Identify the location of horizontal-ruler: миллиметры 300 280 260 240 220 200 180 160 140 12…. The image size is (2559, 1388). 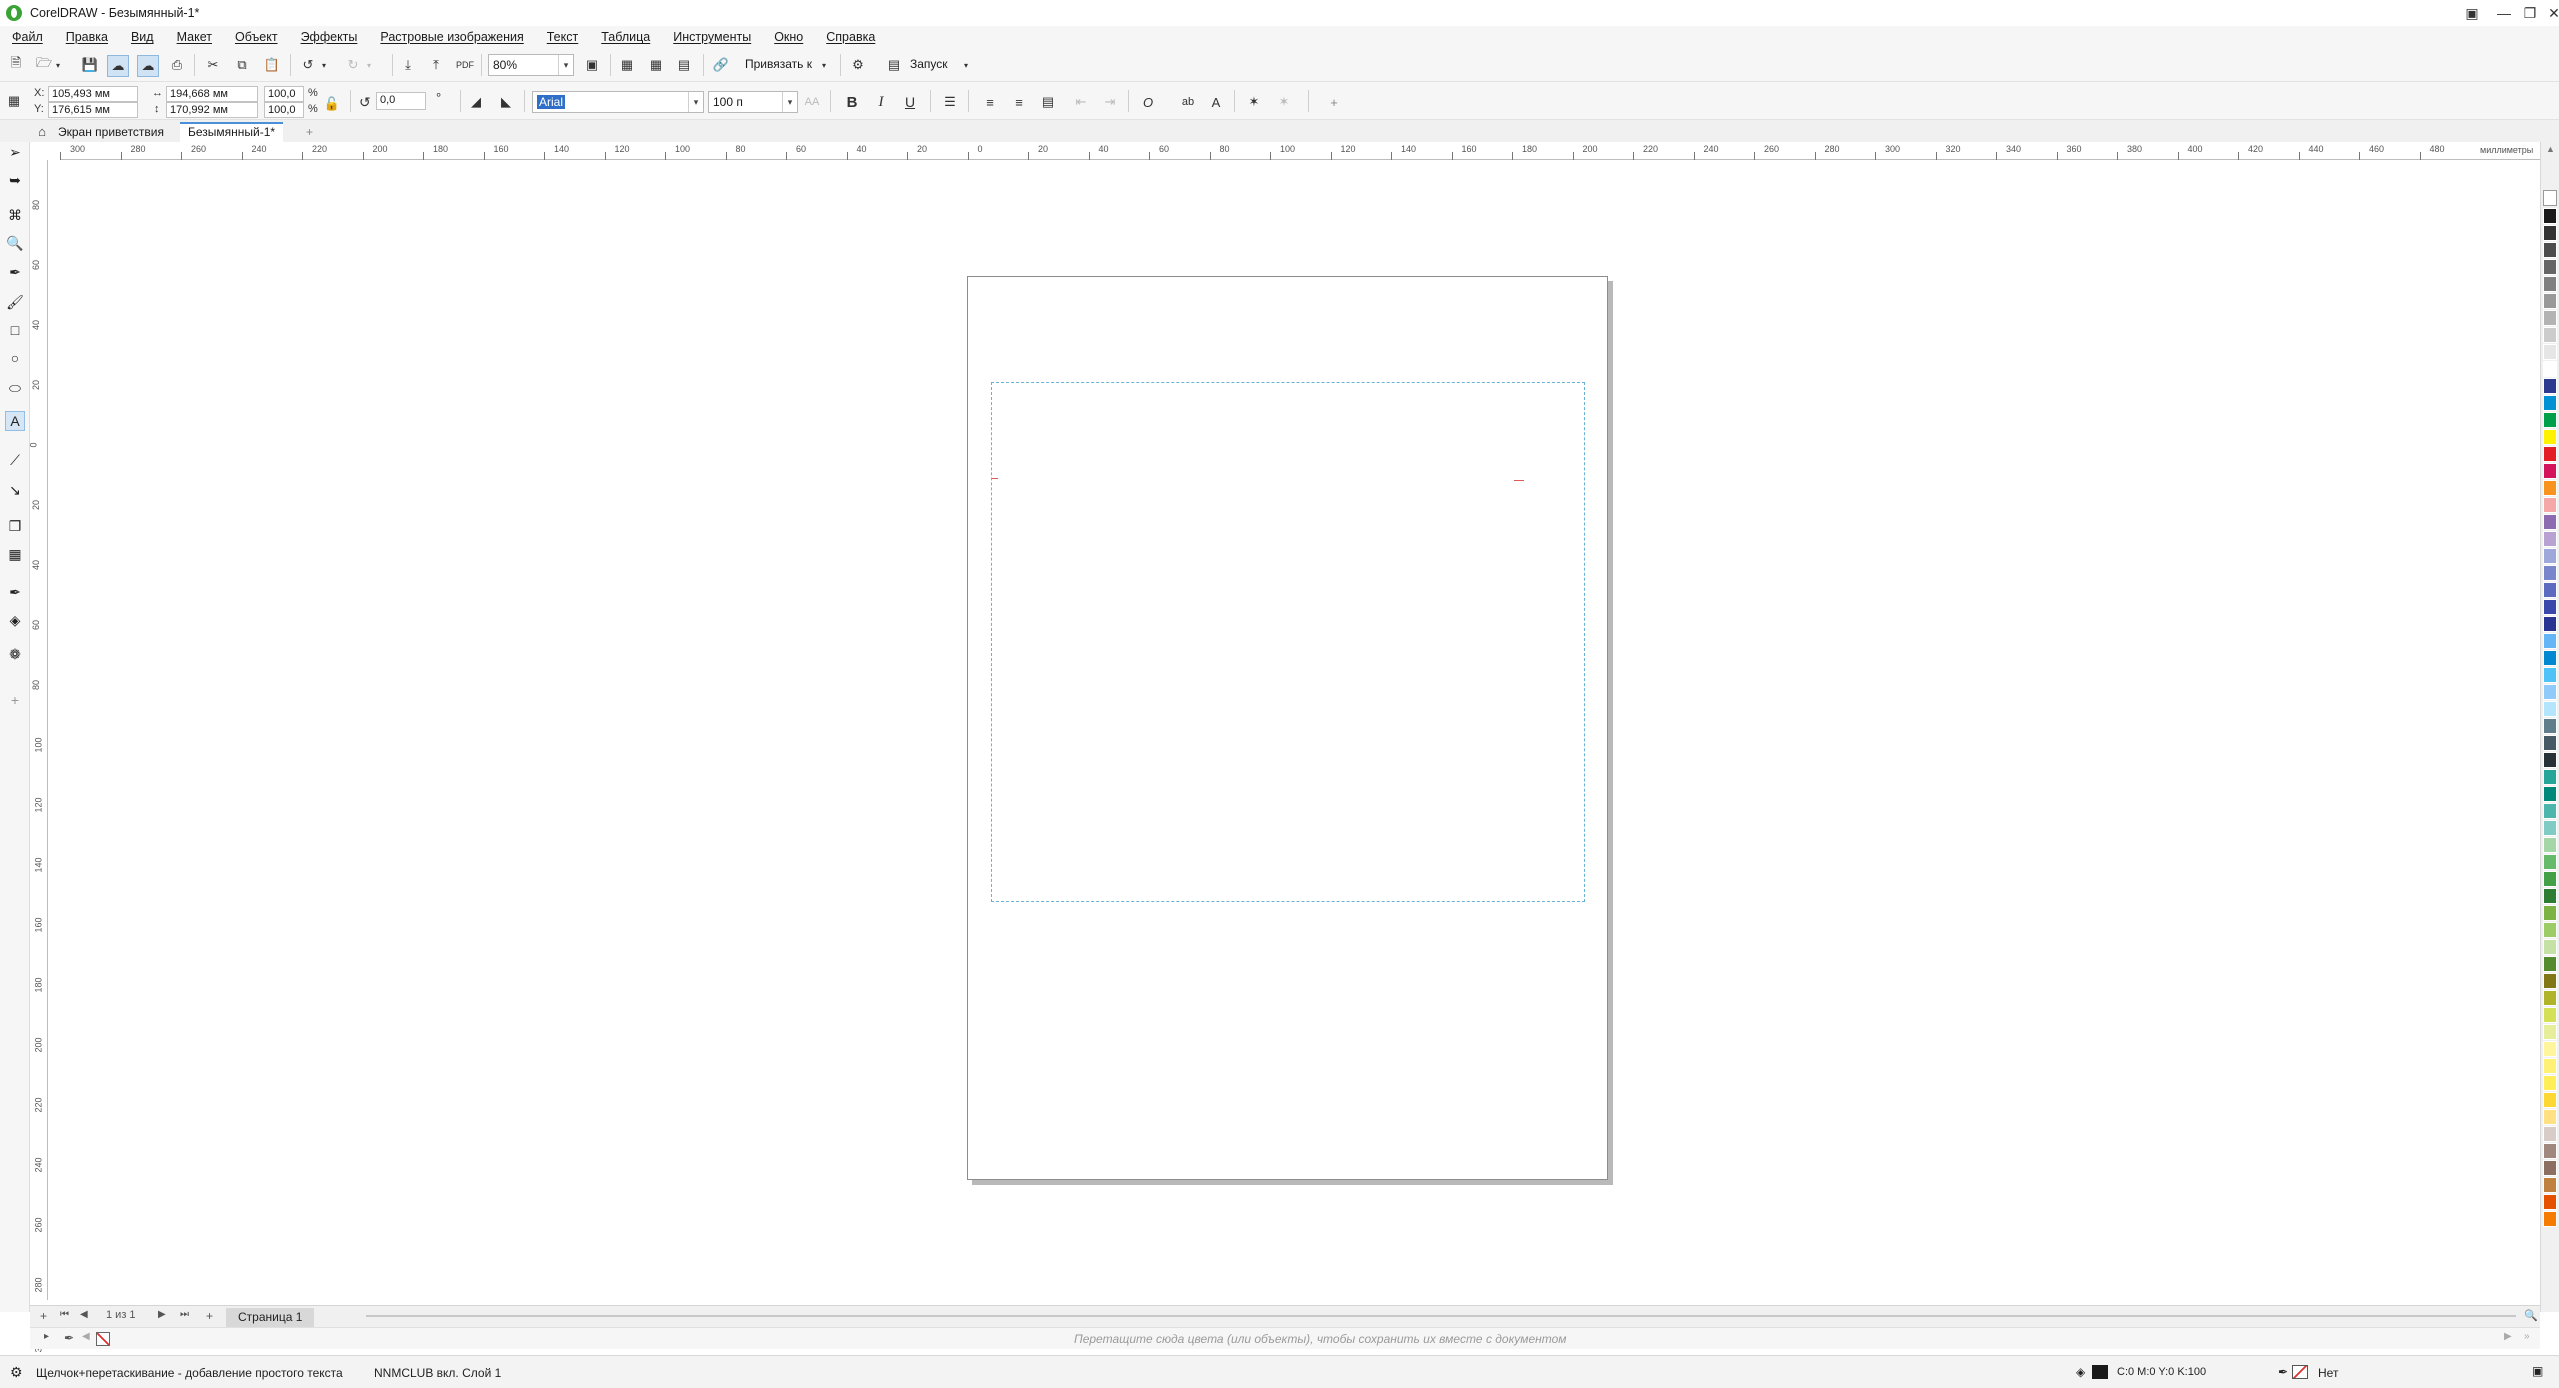
(1300, 151).